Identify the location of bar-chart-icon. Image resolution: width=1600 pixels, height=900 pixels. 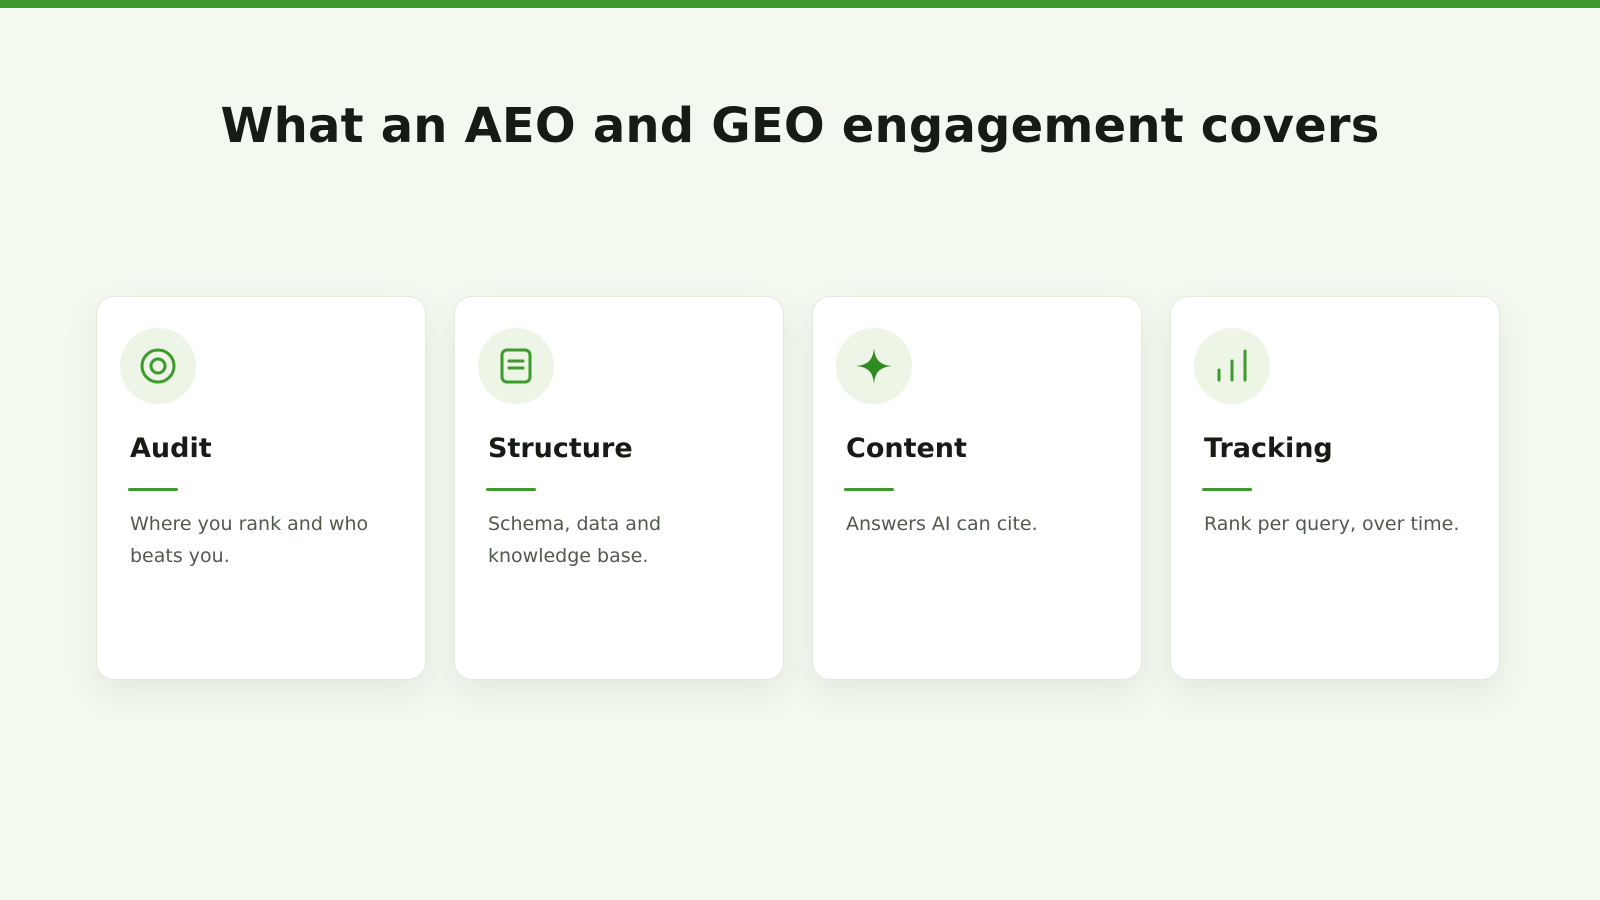
(1232, 366).